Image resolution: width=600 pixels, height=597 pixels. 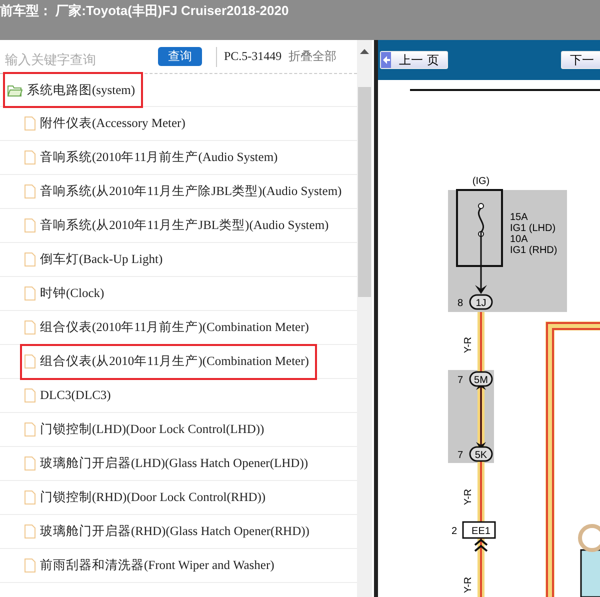 What do you see at coordinates (580, 60) in the screenshot?
I see `next-page-button: 下一` at bounding box center [580, 60].